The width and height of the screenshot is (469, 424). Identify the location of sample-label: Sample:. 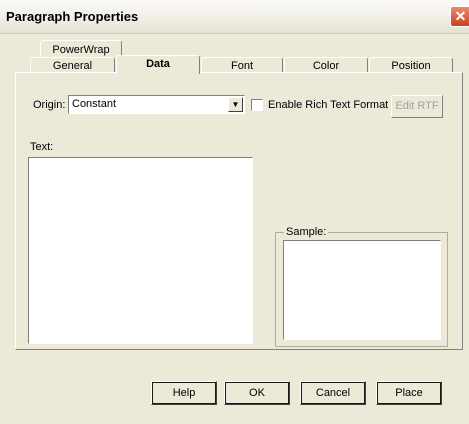
(306, 232).